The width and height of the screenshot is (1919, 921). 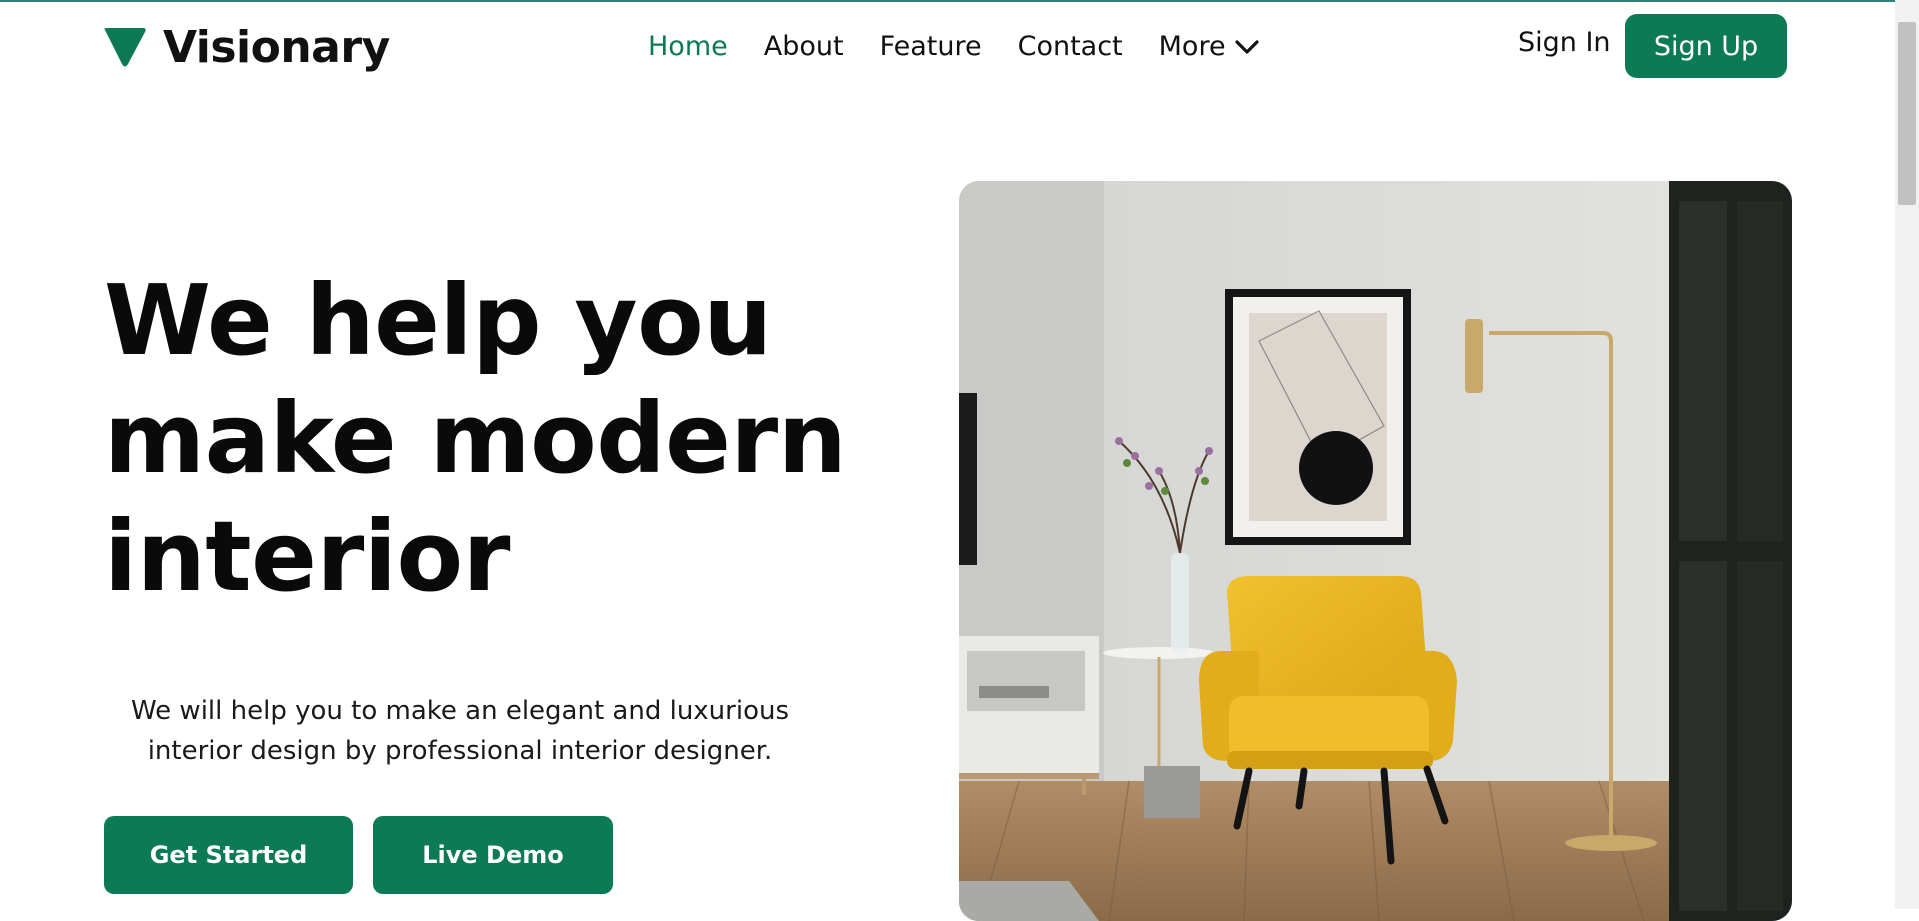 What do you see at coordinates (931, 47) in the screenshot?
I see `nav-item-feature: Feature` at bounding box center [931, 47].